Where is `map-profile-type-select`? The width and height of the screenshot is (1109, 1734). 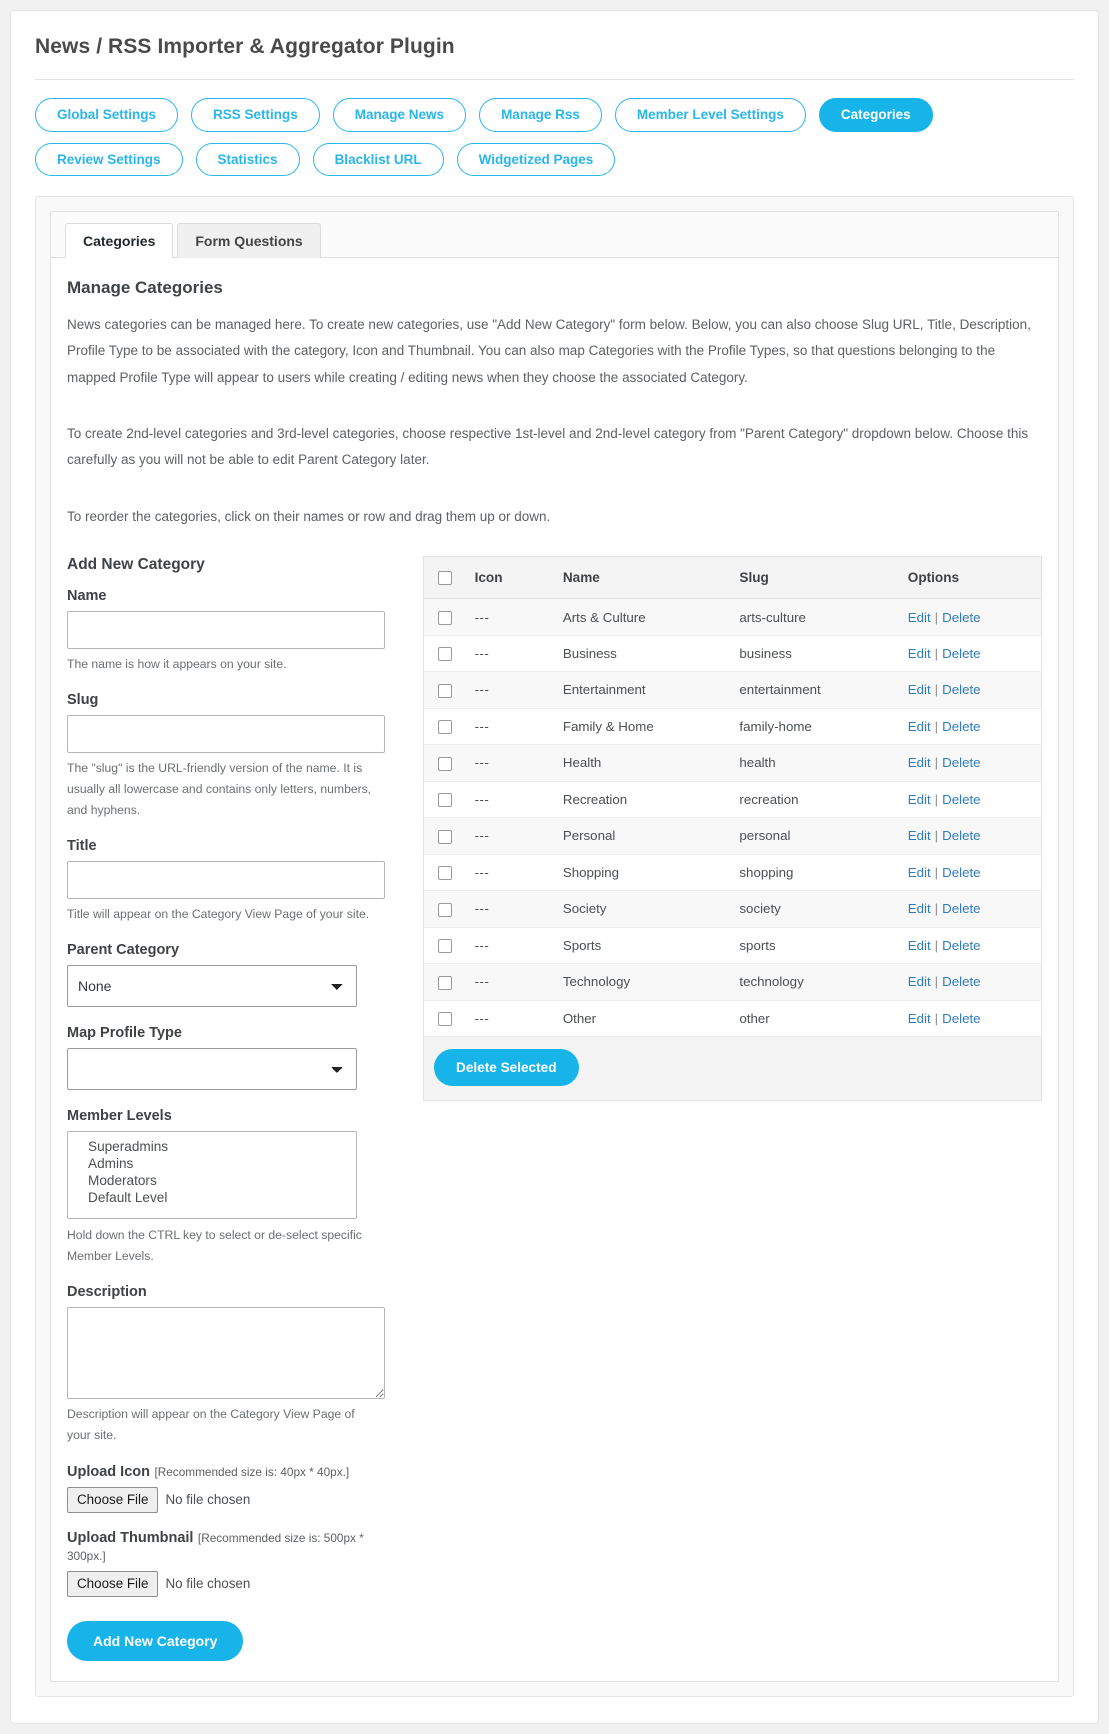
map-profile-type-select is located at coordinates (212, 1068).